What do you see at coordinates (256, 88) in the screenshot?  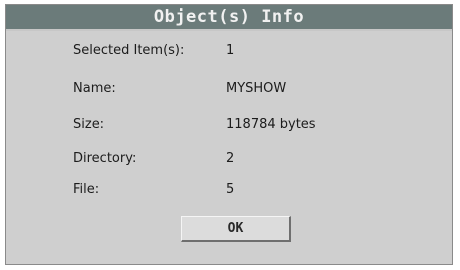 I see `name-value: MYSHOW` at bounding box center [256, 88].